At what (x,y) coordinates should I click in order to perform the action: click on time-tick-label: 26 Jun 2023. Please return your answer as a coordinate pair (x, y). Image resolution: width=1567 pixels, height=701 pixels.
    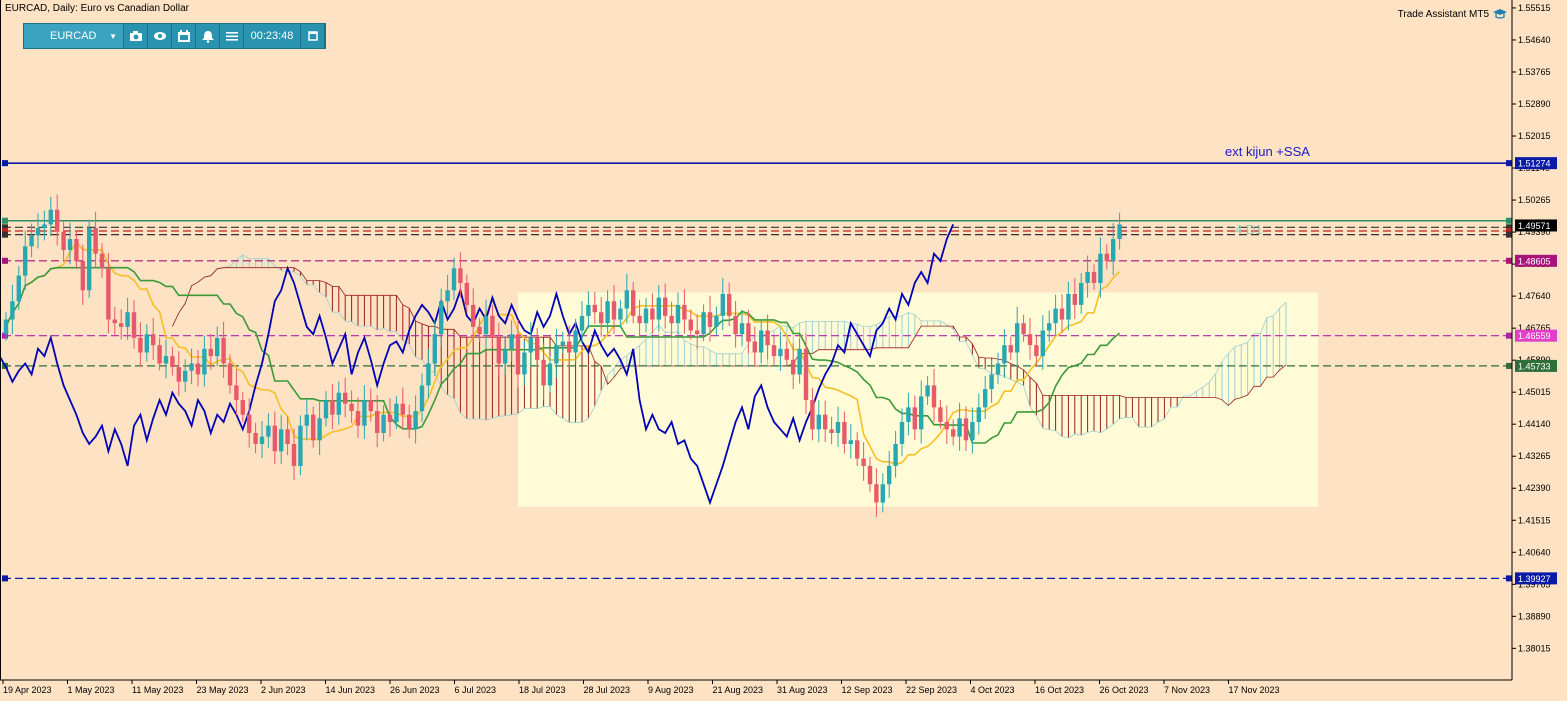
    Looking at the image, I should click on (415, 690).